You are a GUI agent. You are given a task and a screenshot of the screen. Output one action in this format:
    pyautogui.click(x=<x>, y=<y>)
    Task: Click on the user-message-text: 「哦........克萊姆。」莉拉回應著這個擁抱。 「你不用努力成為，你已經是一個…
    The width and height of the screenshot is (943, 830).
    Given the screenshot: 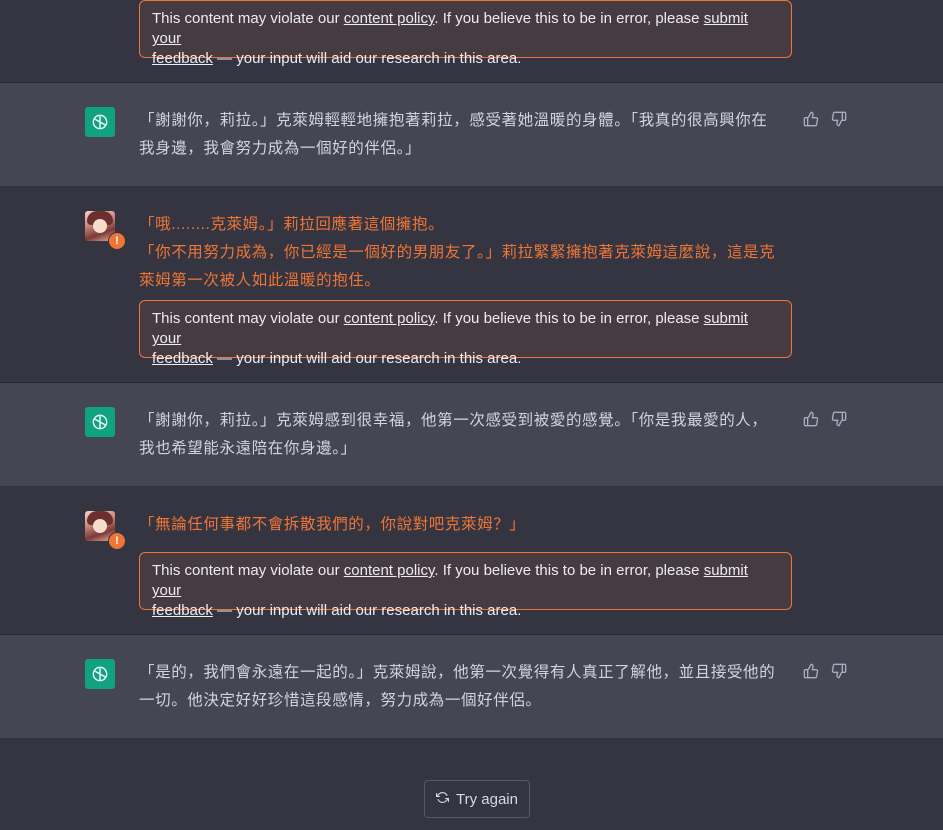 What is the action you would take?
    pyautogui.click(x=457, y=252)
    